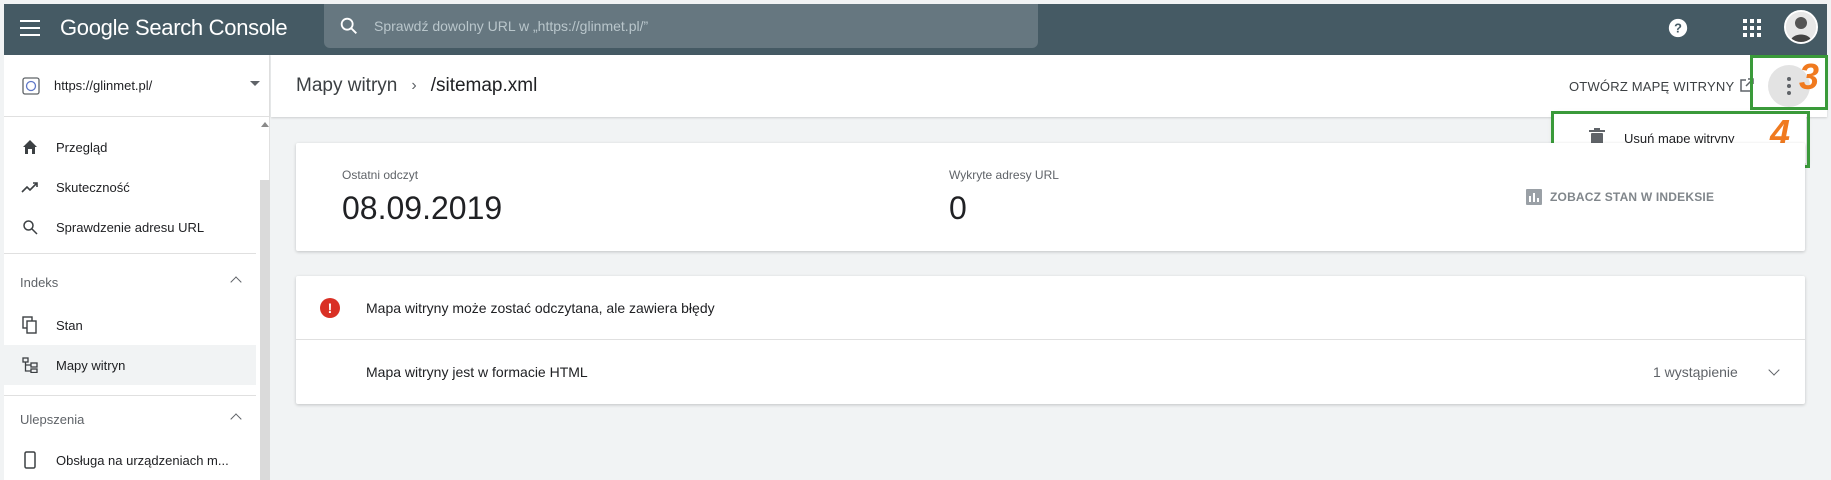 The image size is (1831, 480). I want to click on apps-grid-icon, so click(1752, 28).